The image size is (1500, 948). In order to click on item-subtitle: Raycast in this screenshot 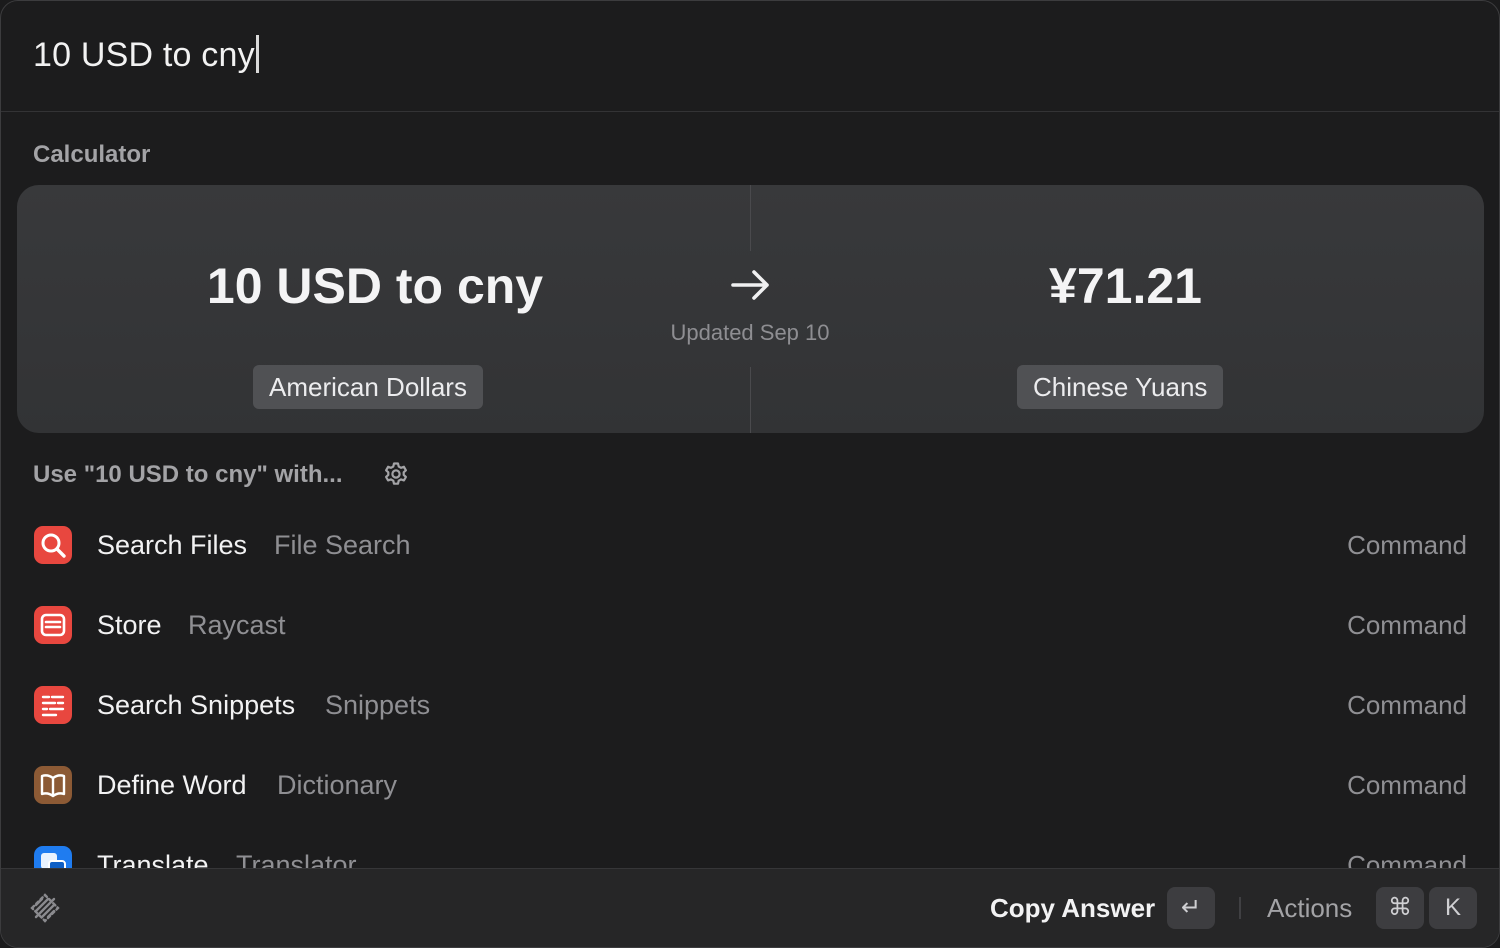, I will do `click(237, 625)`.